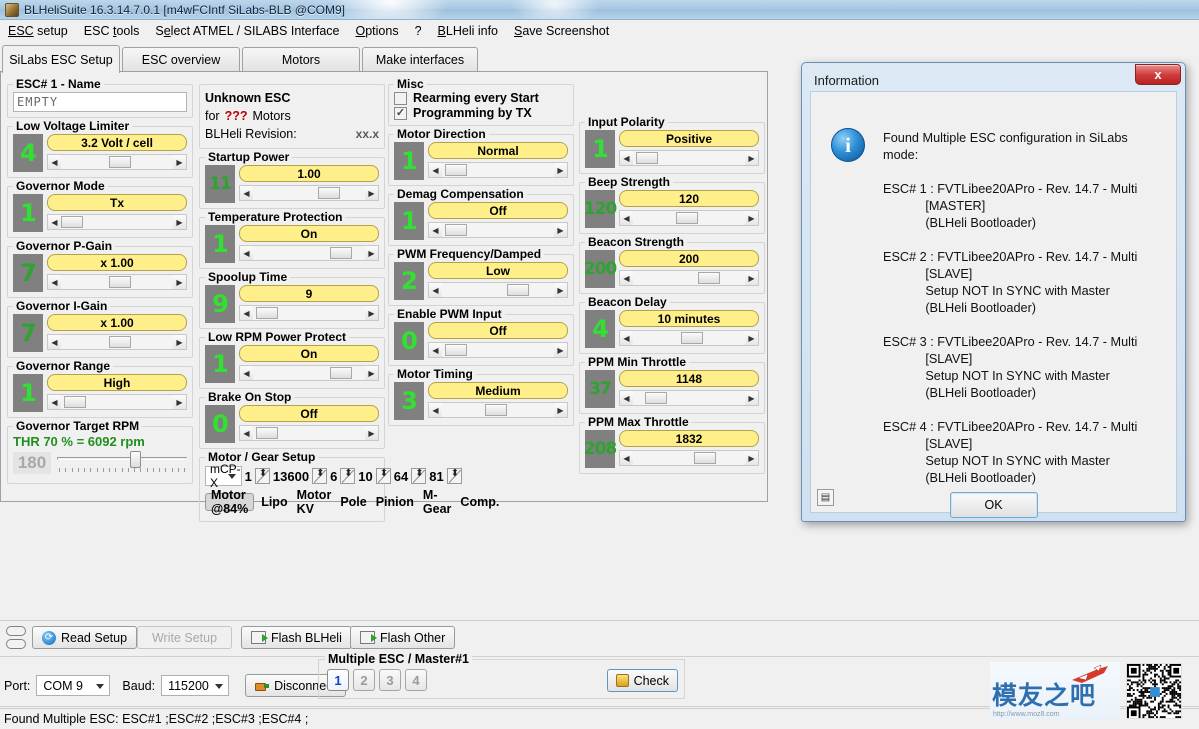 The width and height of the screenshot is (1199, 729). What do you see at coordinates (1158, 74) in the screenshot?
I see `close-icon: x` at bounding box center [1158, 74].